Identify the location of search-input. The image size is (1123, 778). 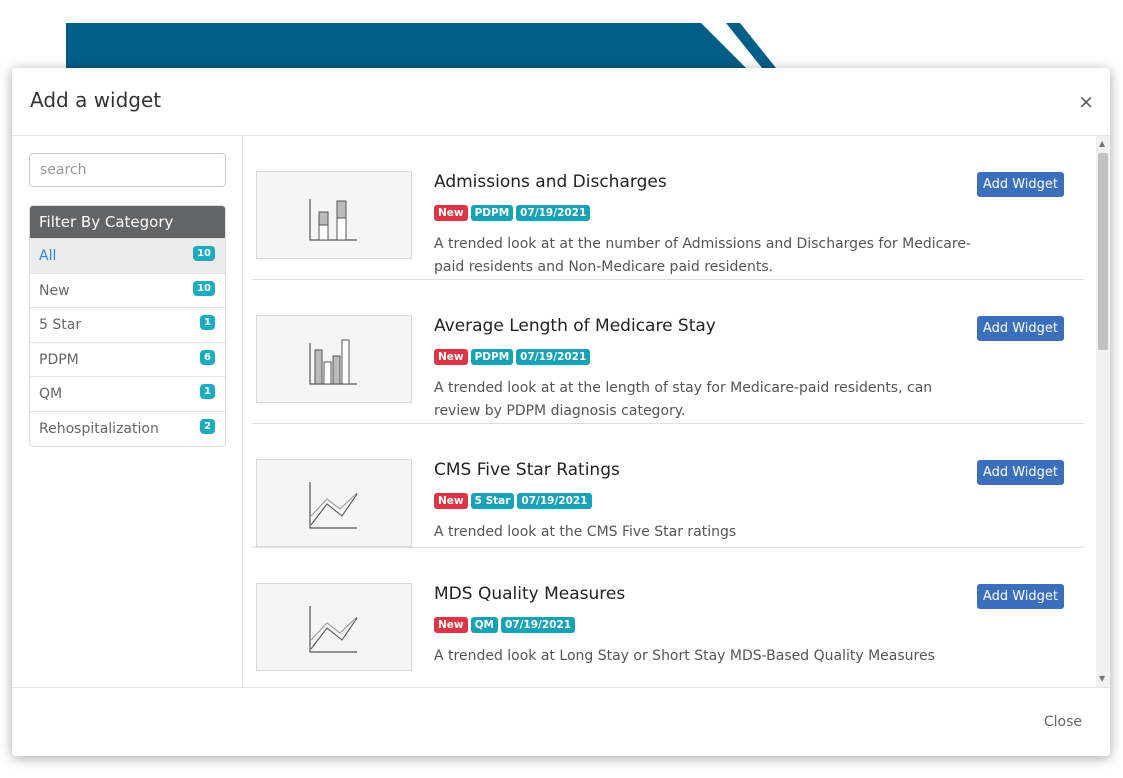
(127, 170).